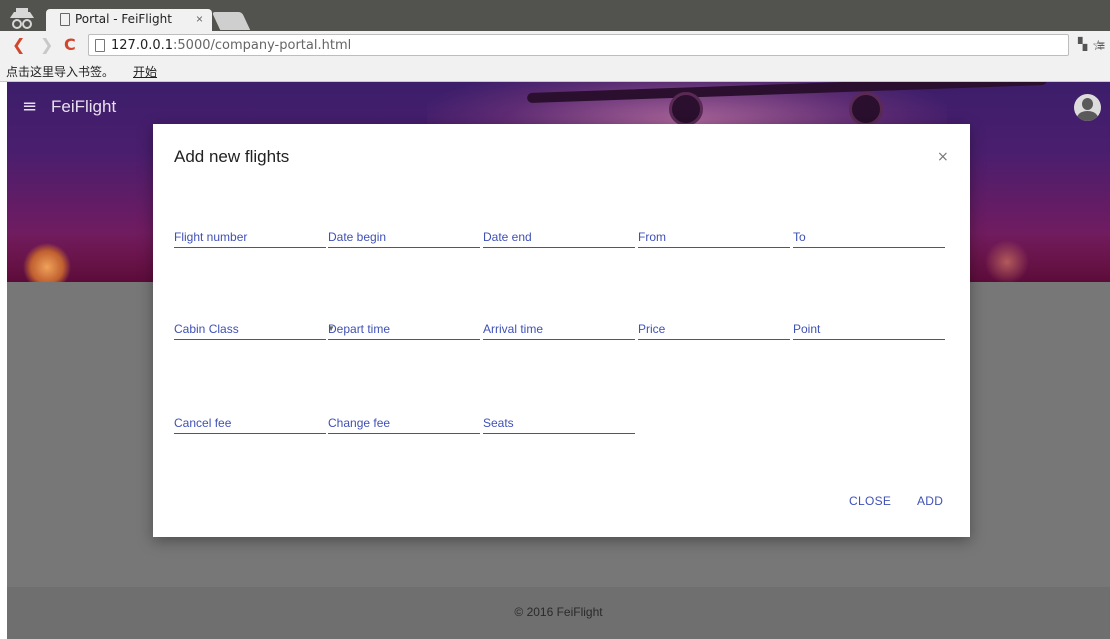 The width and height of the screenshot is (1110, 639). I want to click on depart-time-field: Depart time, so click(404, 329).